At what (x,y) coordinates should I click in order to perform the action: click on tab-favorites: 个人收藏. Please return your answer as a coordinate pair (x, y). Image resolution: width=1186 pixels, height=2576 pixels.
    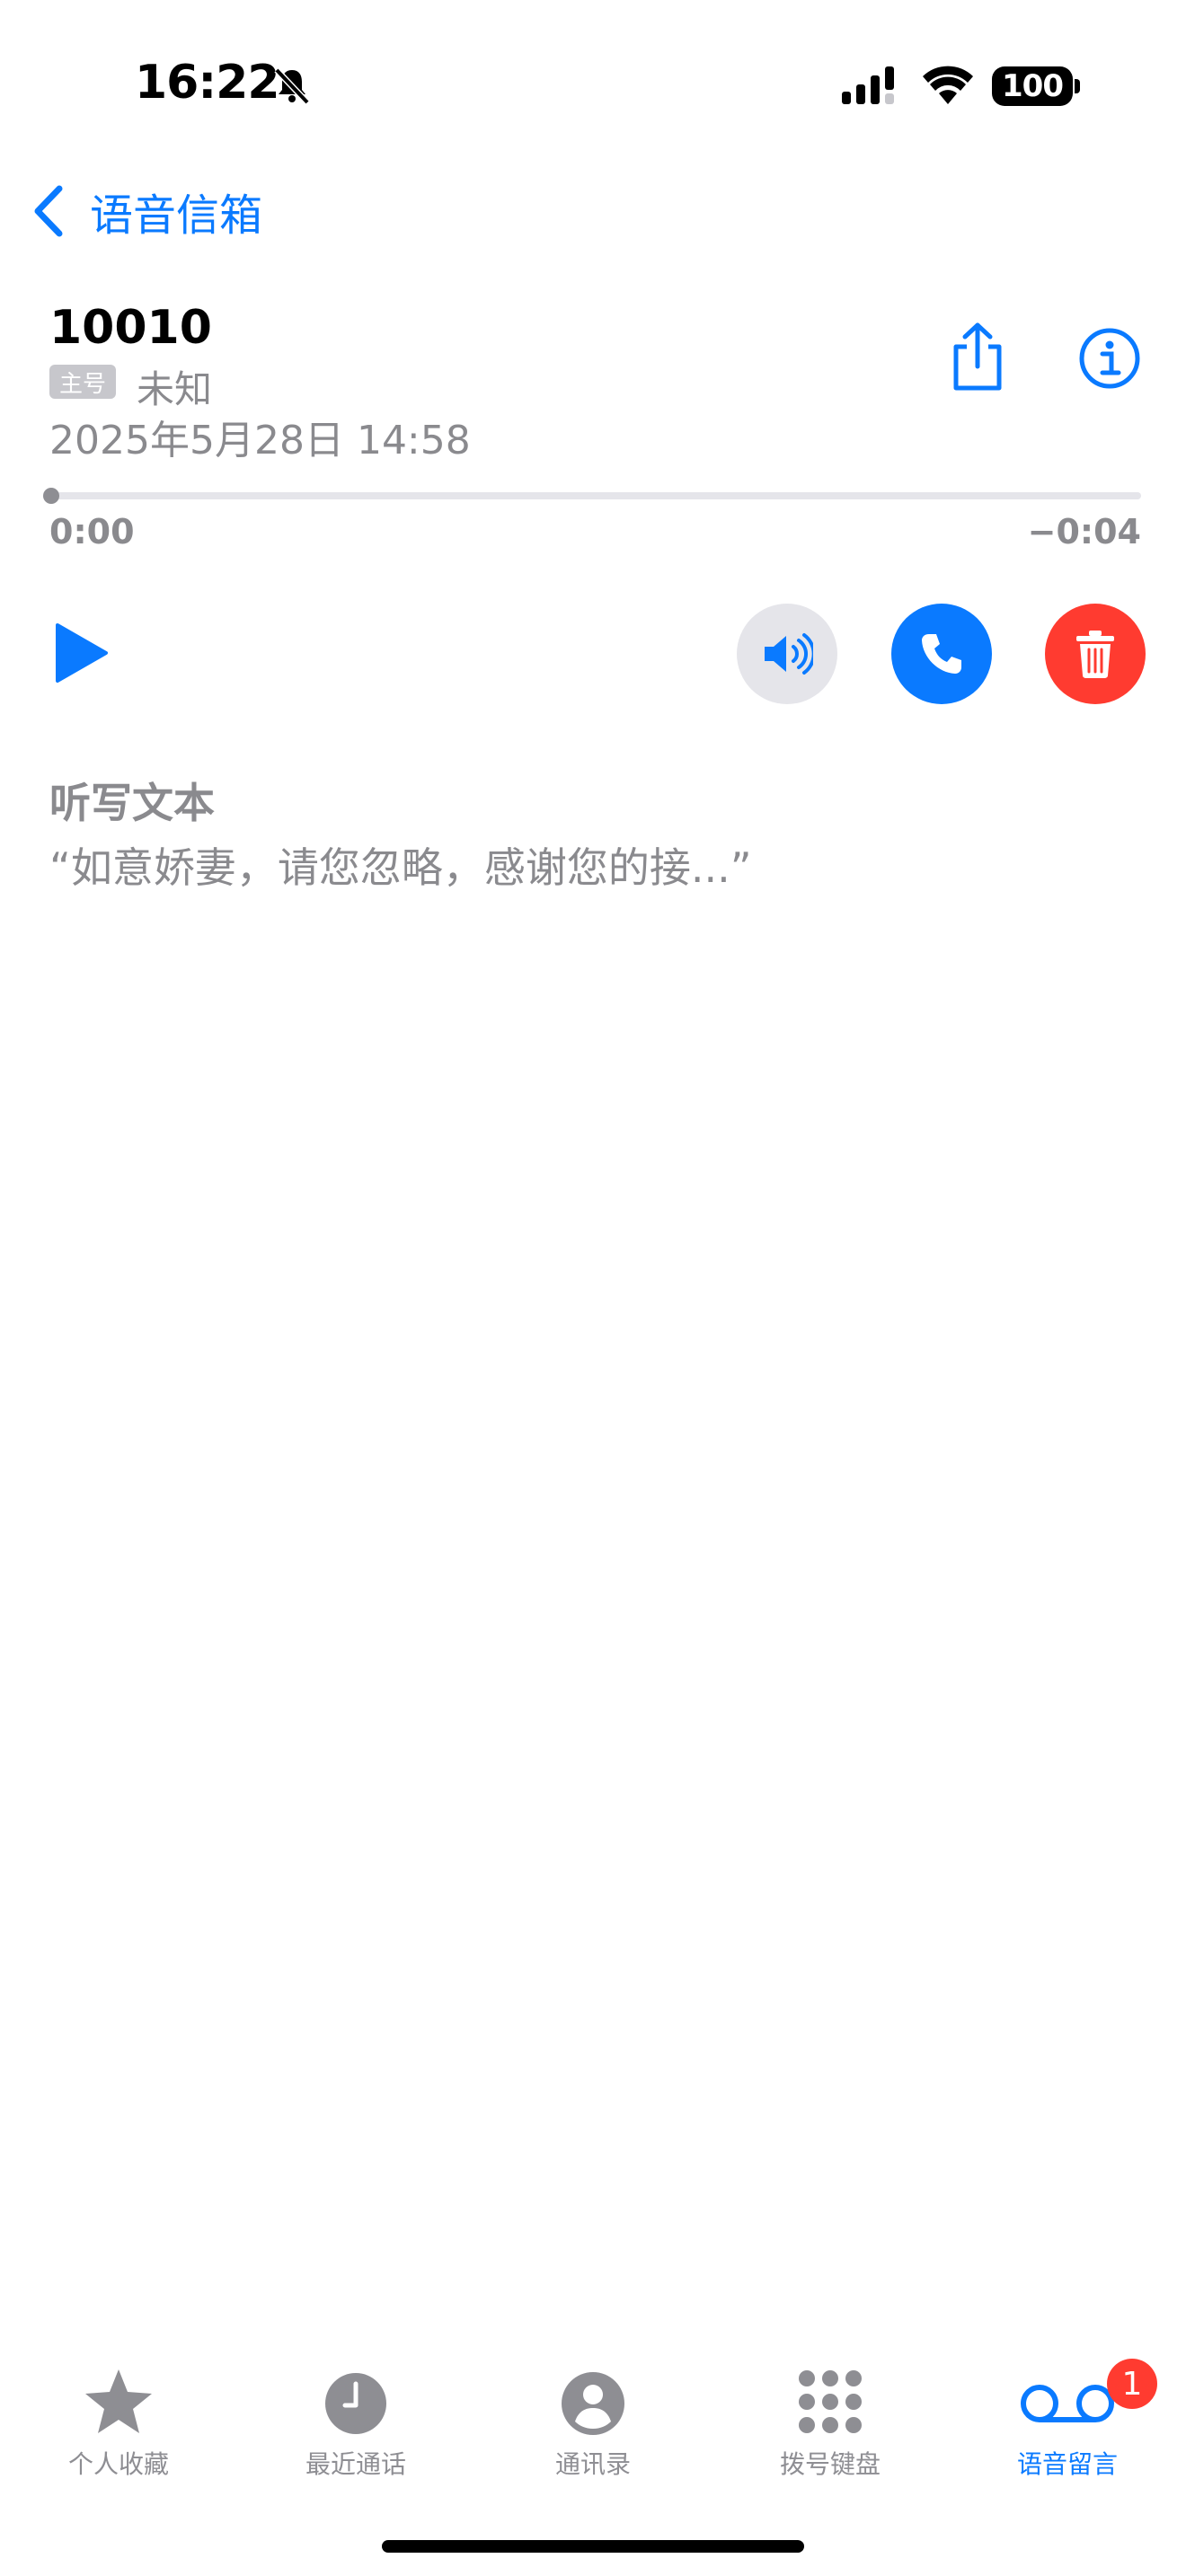
    Looking at the image, I should click on (118, 2416).